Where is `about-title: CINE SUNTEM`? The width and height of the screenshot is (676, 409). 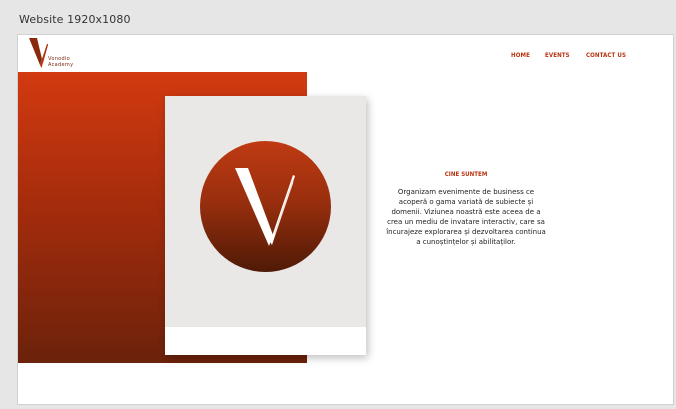
about-title: CINE SUNTEM is located at coordinates (466, 174).